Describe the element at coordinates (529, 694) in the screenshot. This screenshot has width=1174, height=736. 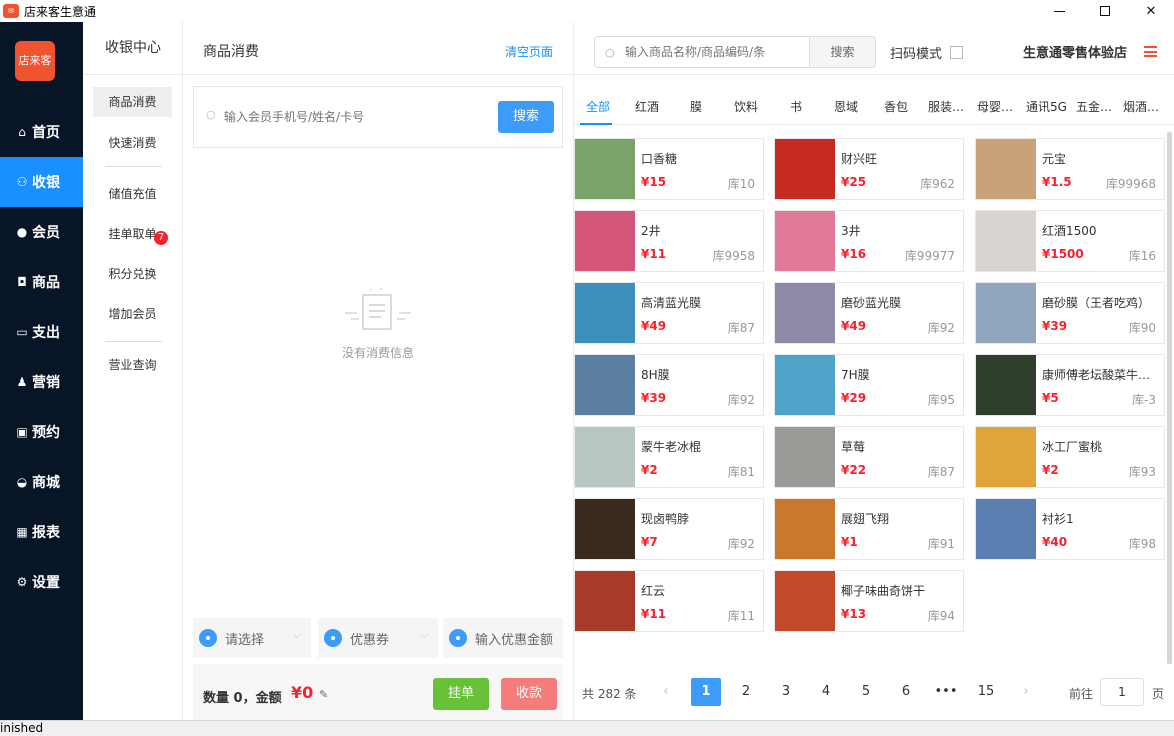
I see `checkout-button: 收款` at that location.